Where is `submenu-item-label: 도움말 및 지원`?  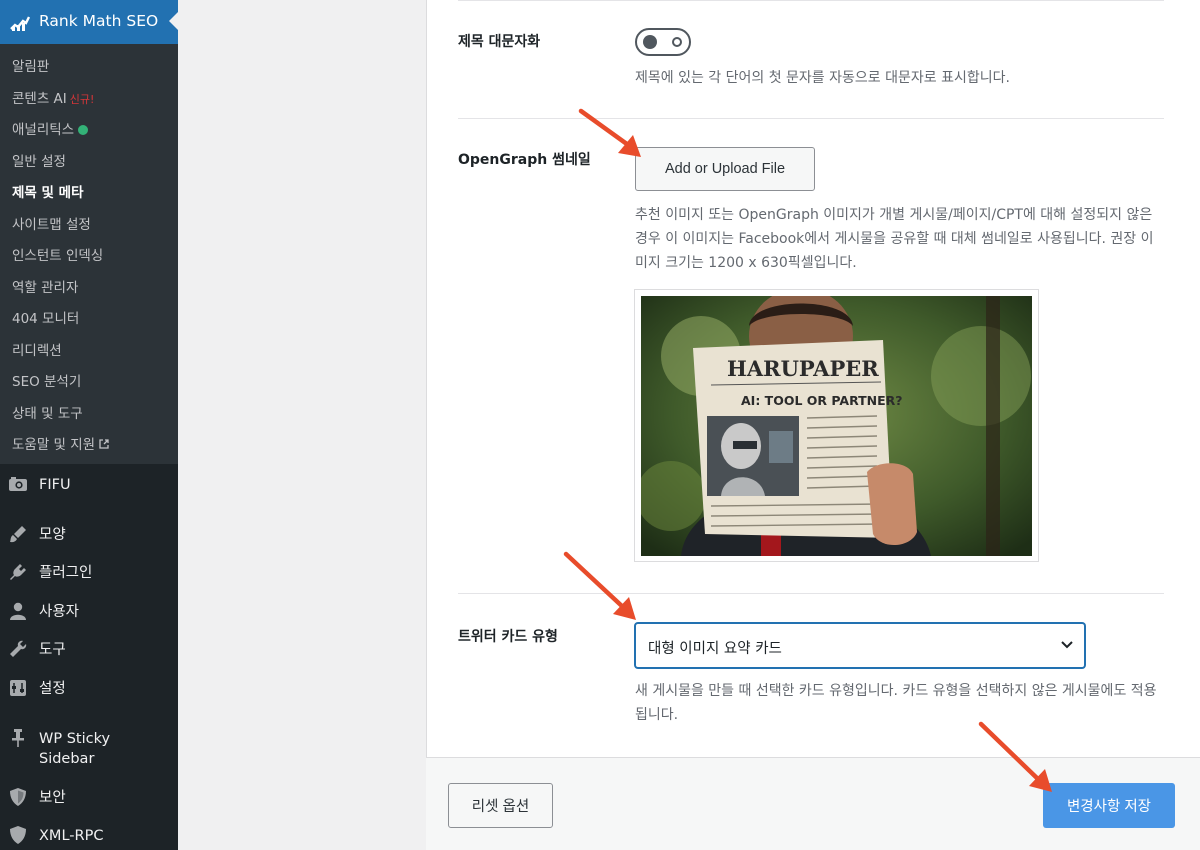 submenu-item-label: 도움말 및 지원 is located at coordinates (54, 445).